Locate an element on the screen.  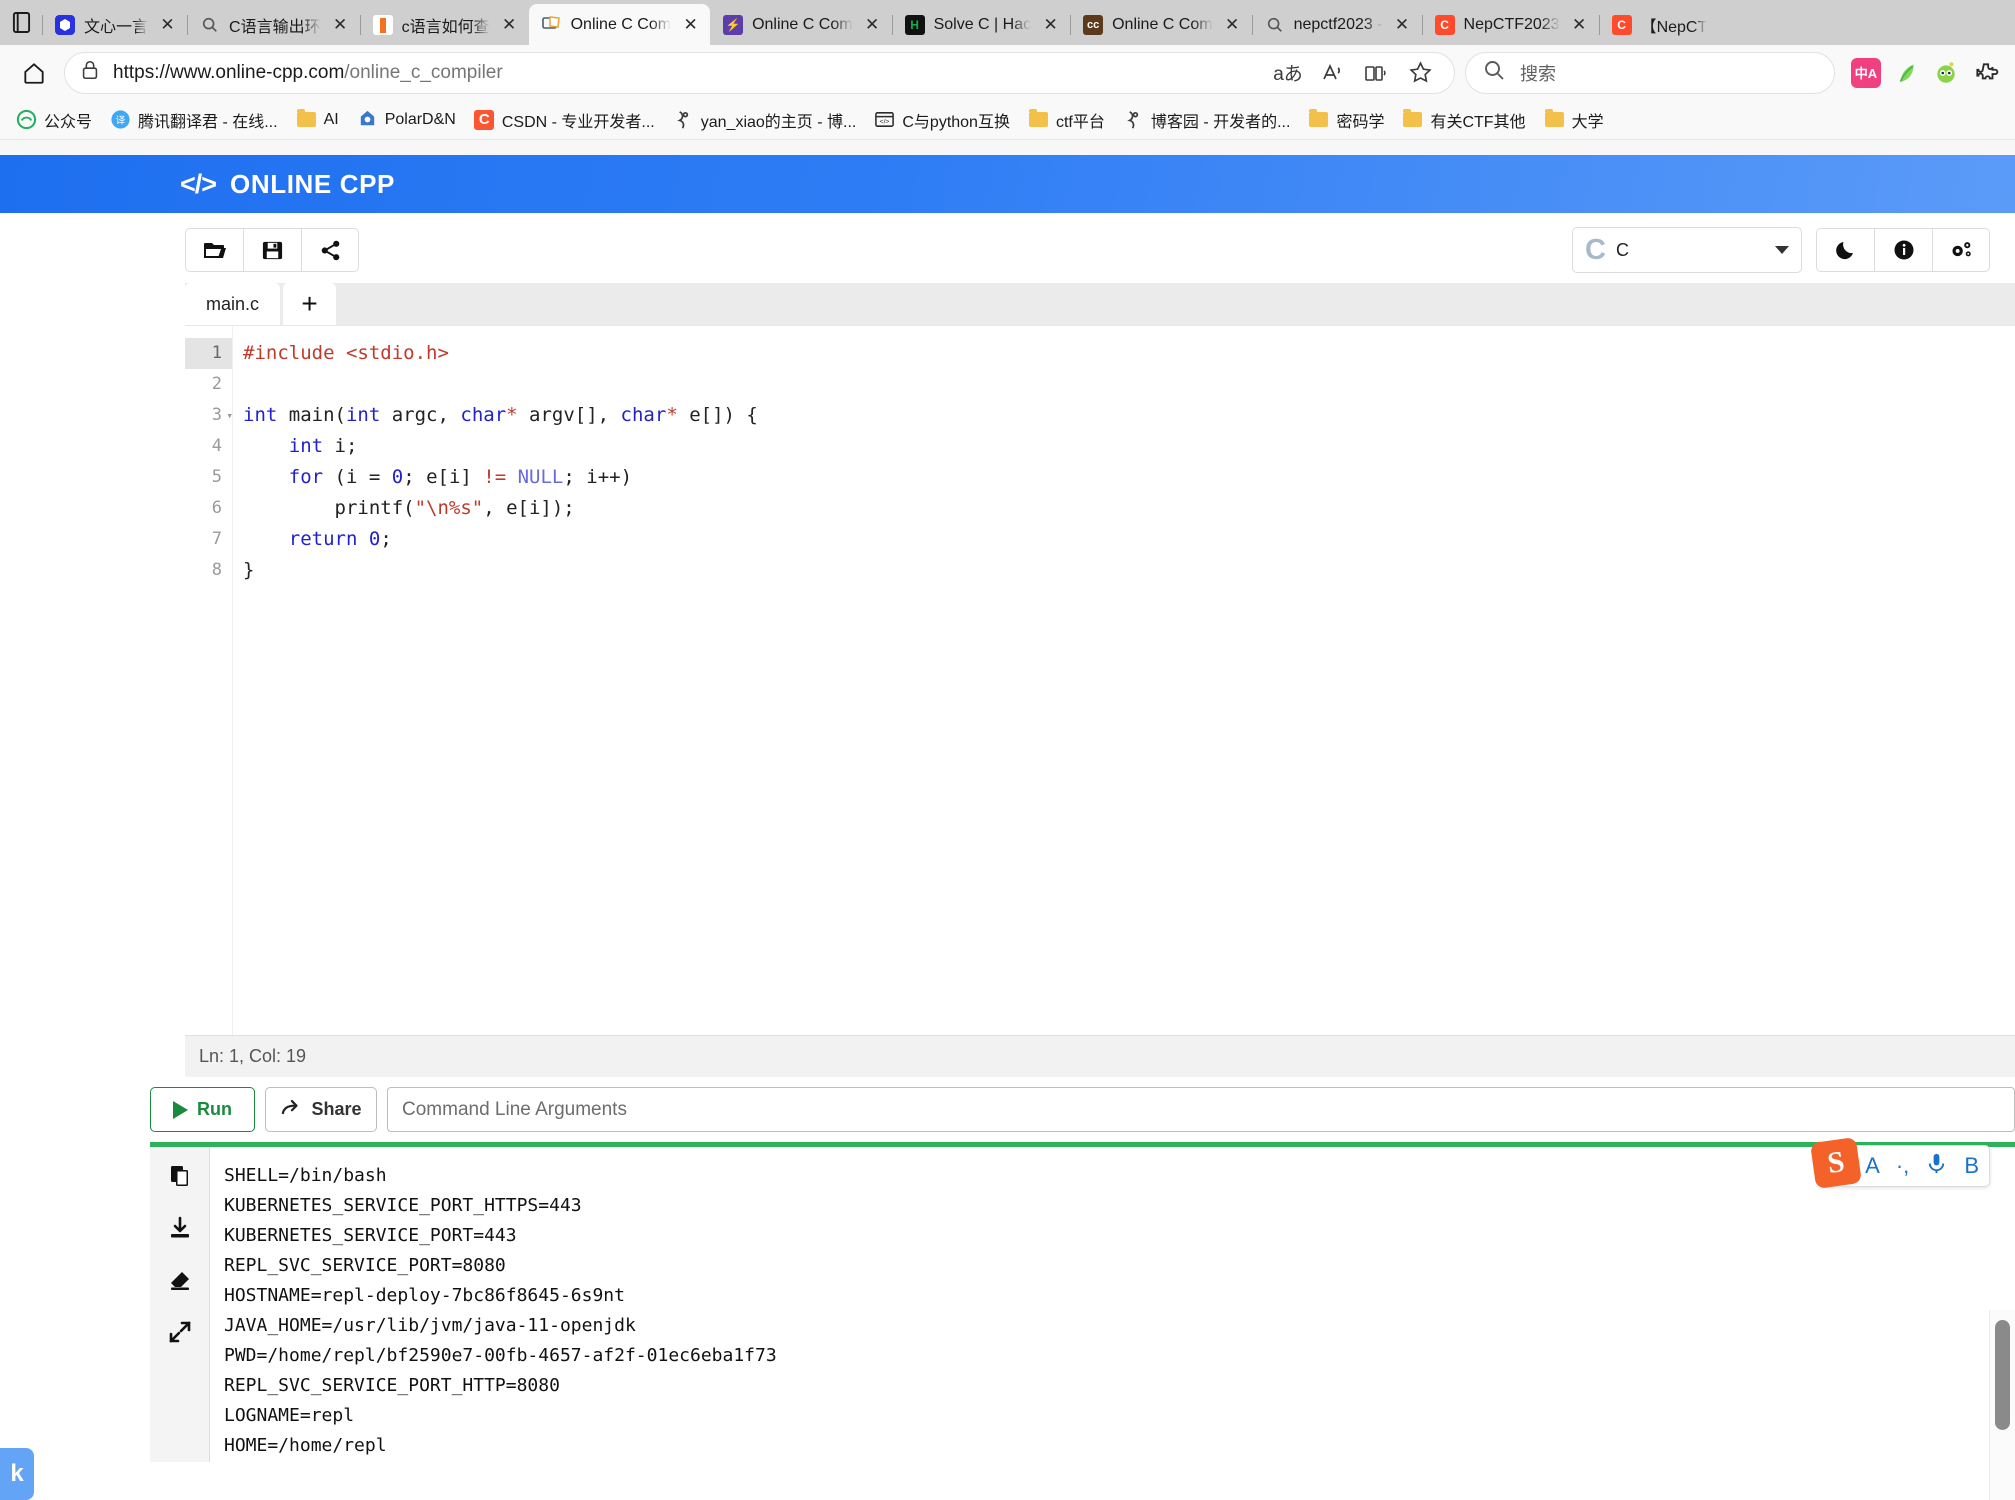
sogou-ime-toolbar: S A ·, B is located at coordinates (1900, 1163).